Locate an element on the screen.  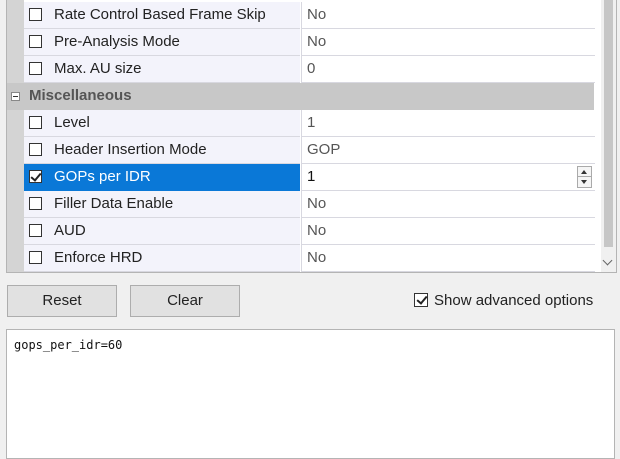
property-label: Max. AU size is located at coordinates (98, 68).